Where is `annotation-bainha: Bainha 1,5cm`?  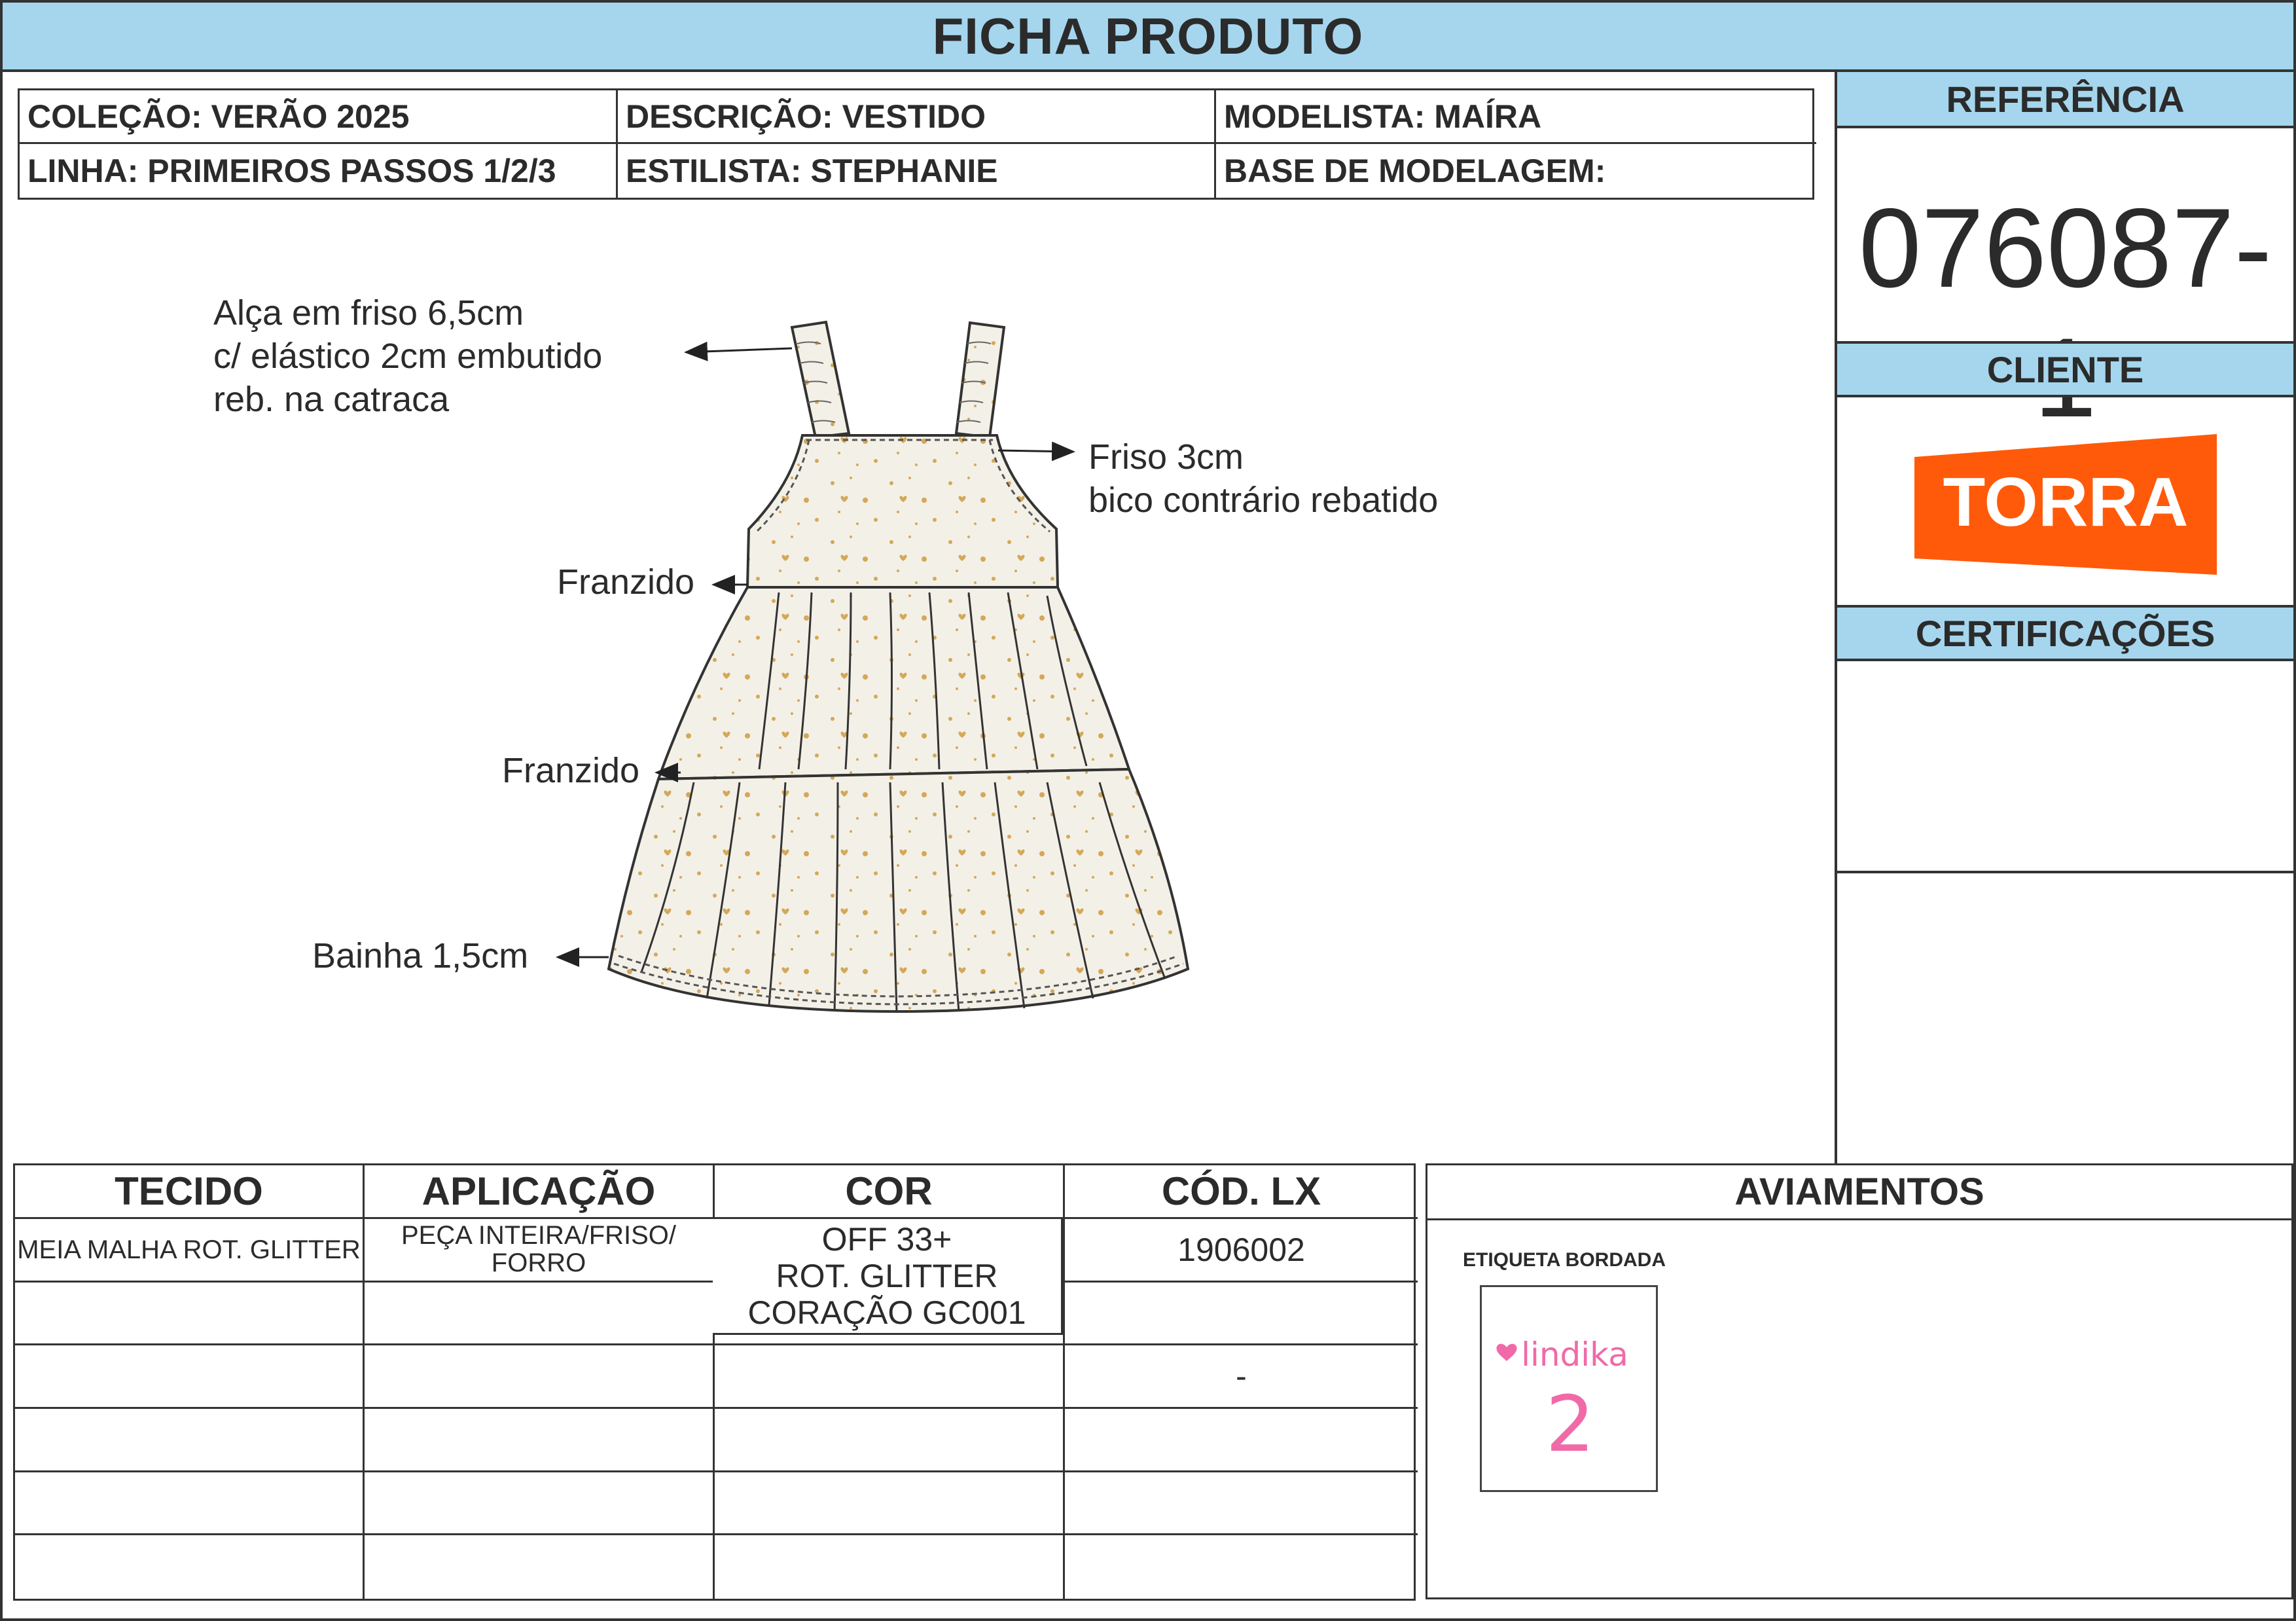
annotation-bainha: Bainha 1,5cm is located at coordinates (420, 955).